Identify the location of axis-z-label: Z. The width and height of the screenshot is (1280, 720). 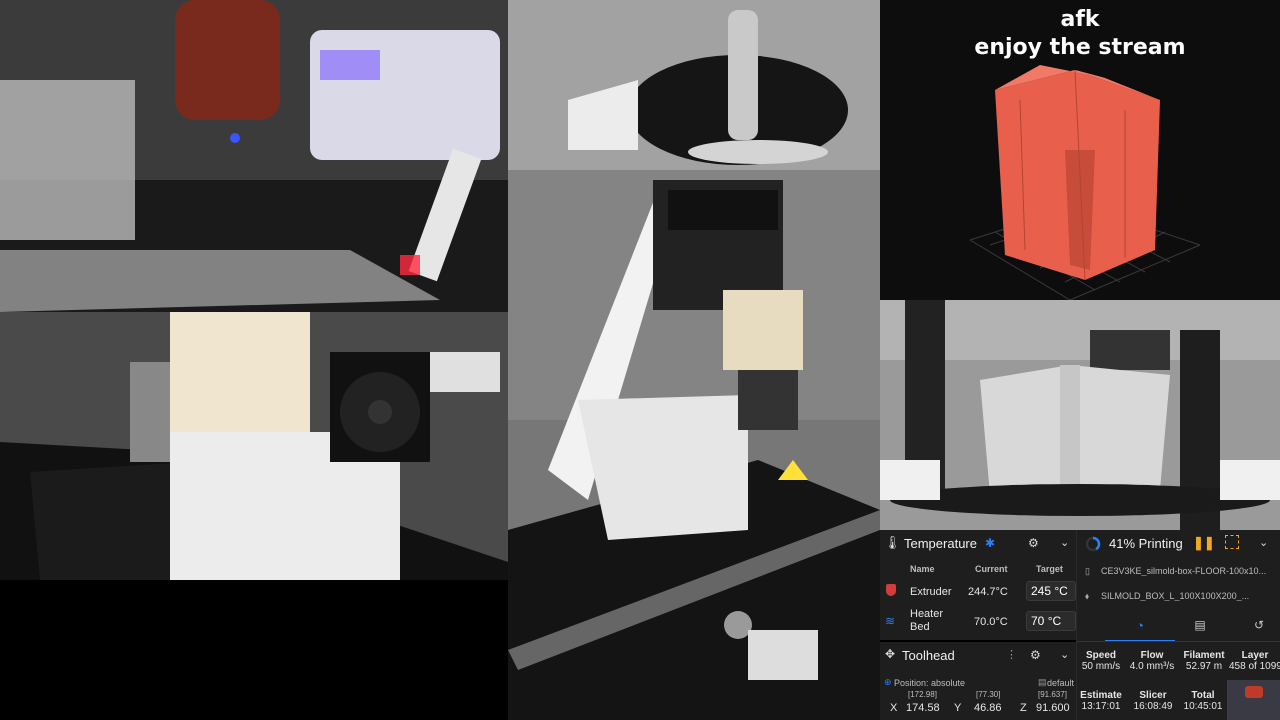
(1023, 708).